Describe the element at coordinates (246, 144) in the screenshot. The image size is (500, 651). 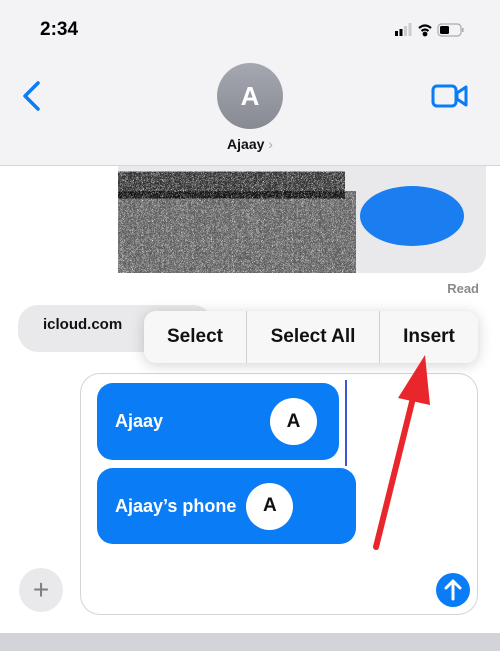
I see `contact-name: Ajaay` at that location.